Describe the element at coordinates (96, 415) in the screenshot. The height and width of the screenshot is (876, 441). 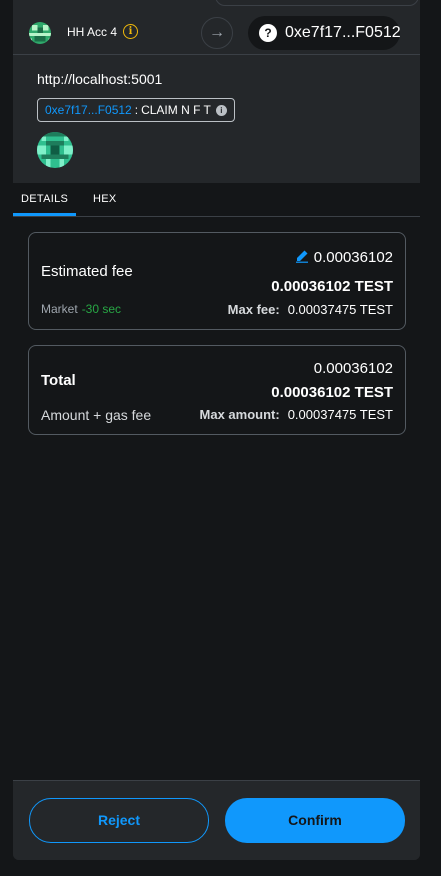
I see `amount-gas-label: Amount + gas fee` at that location.